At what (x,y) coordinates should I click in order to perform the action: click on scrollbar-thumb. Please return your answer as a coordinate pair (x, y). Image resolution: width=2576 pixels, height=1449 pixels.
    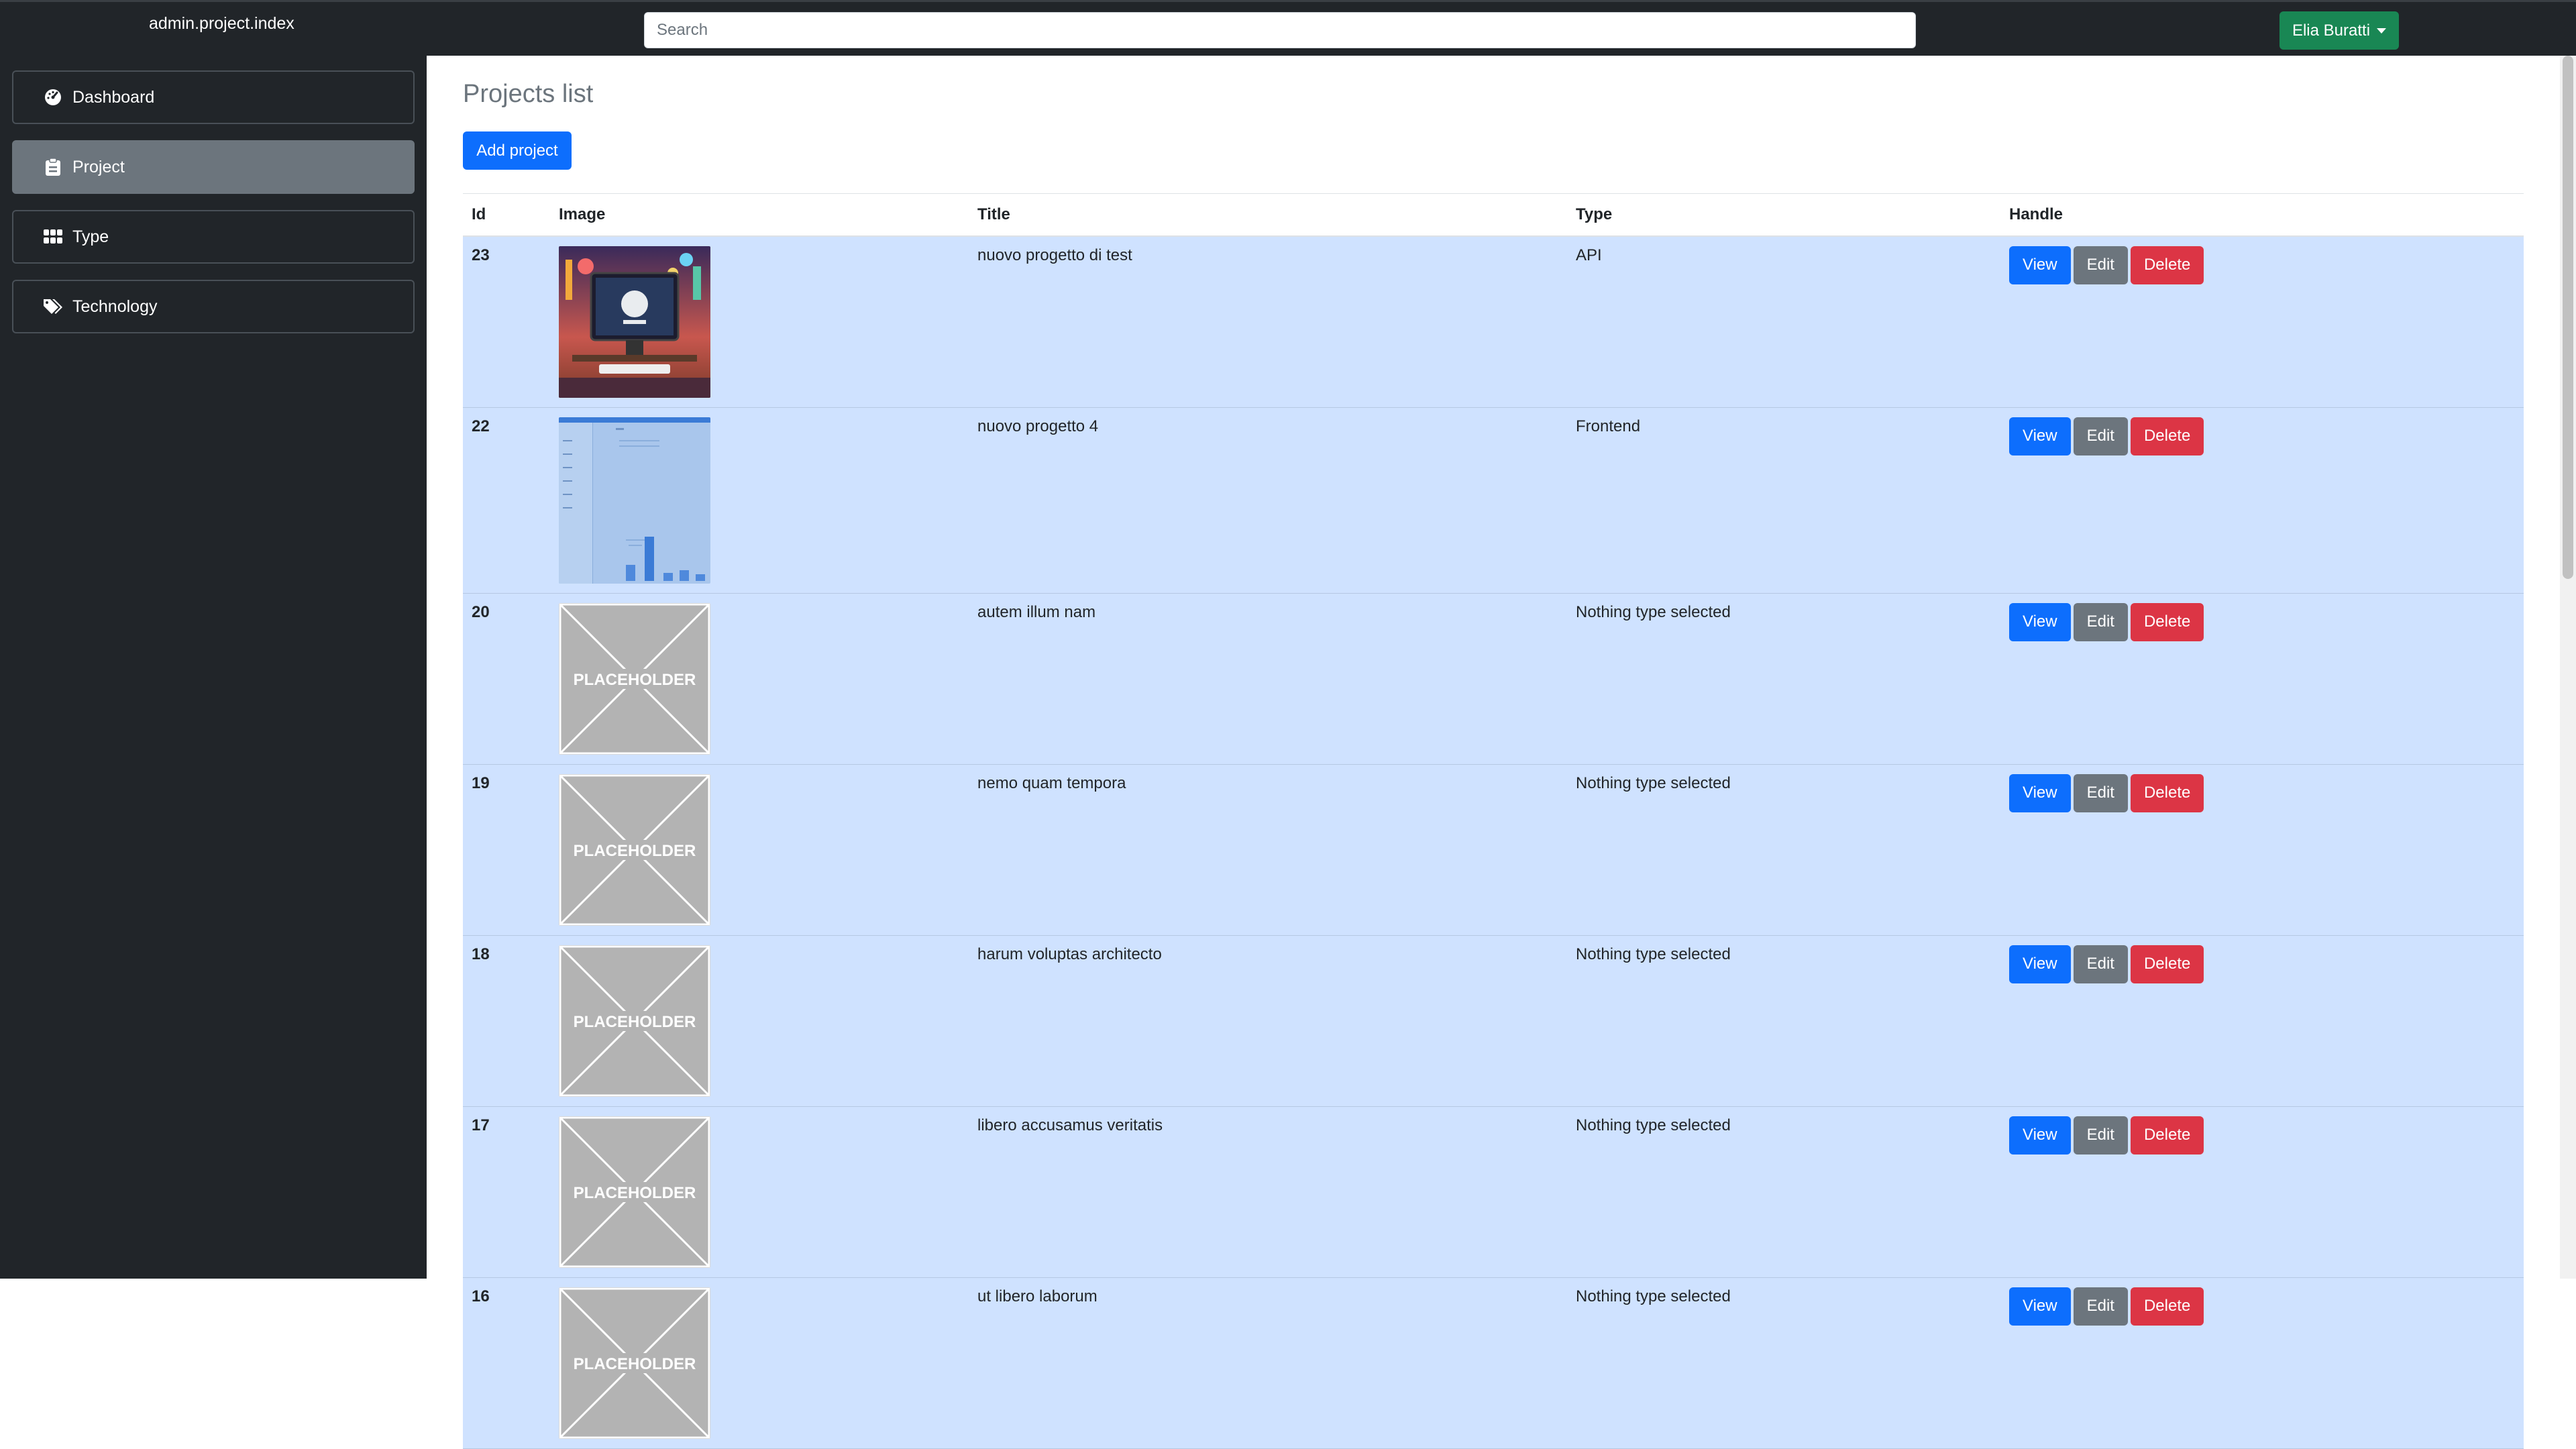
    Looking at the image, I should click on (2568, 317).